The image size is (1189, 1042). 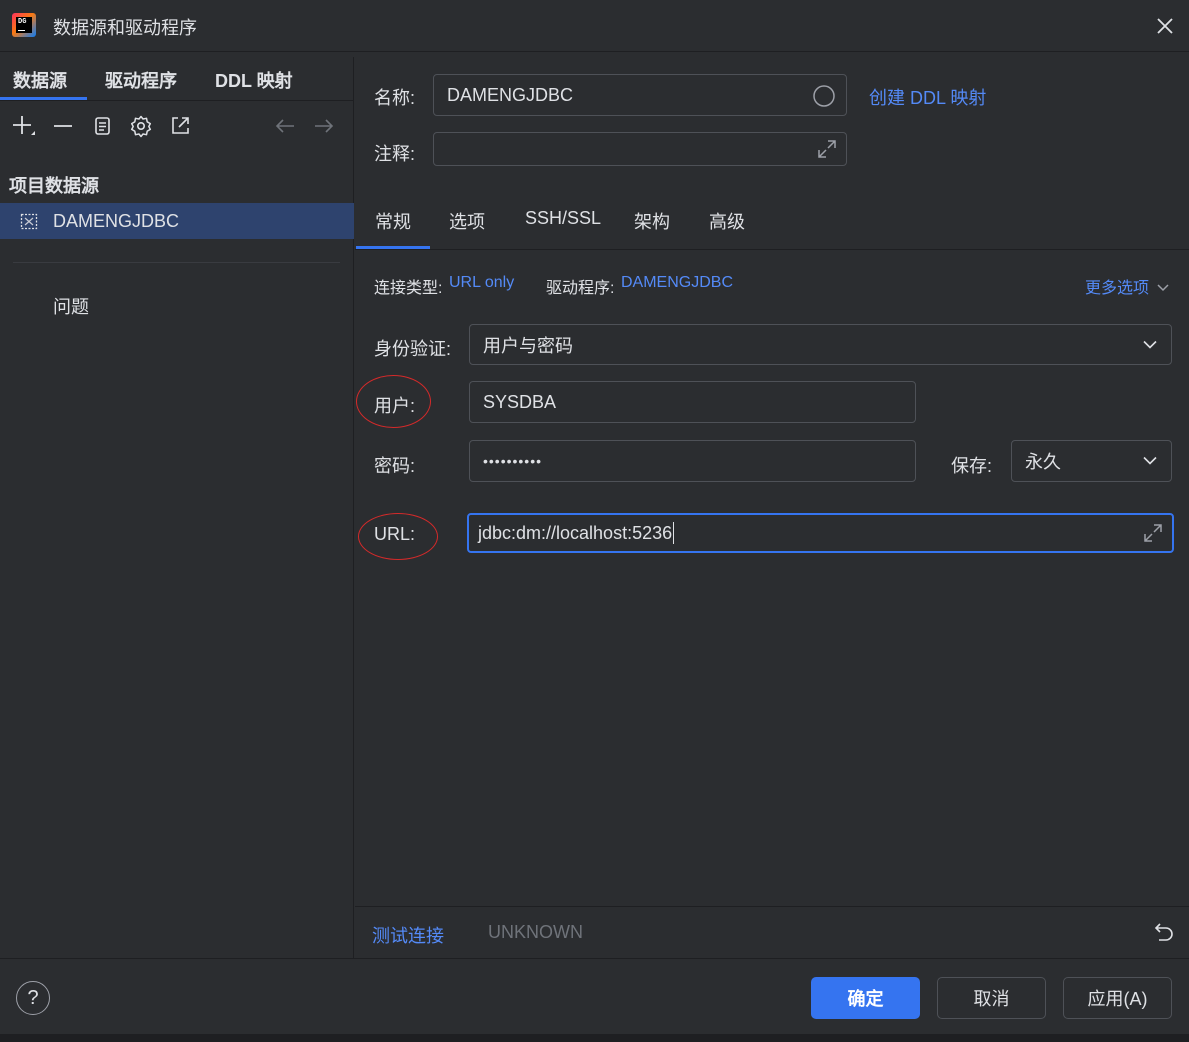 I want to click on remove-button, so click(x=63, y=126).